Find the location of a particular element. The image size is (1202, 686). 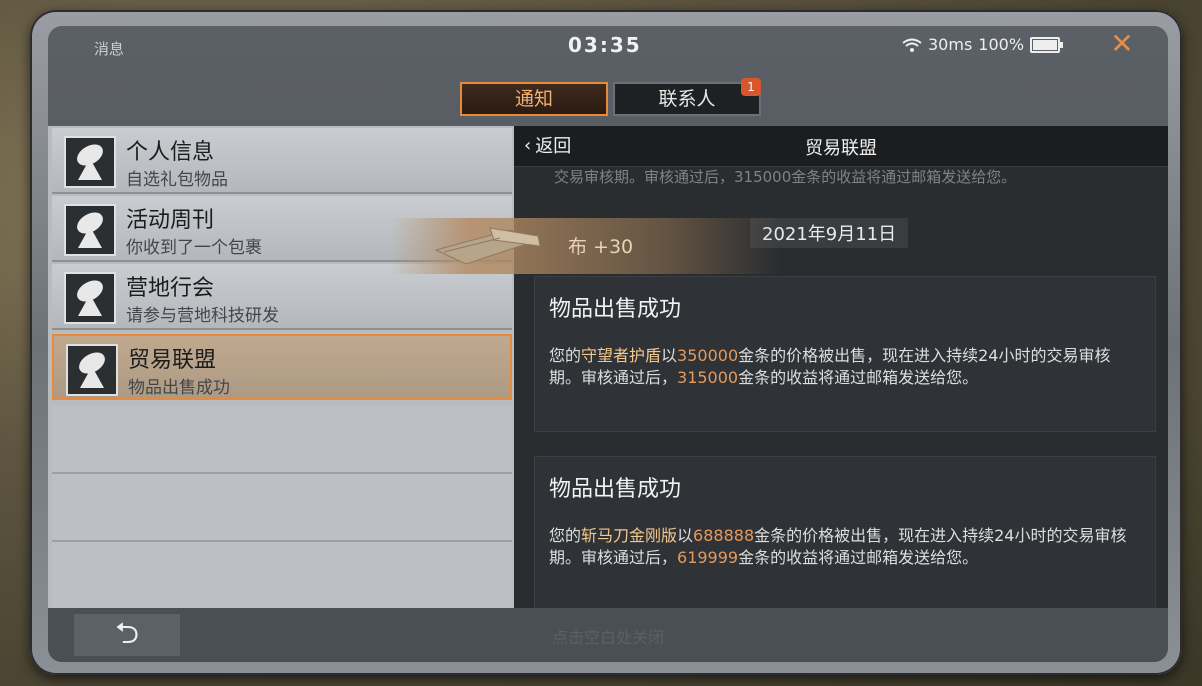

sale-price: 688888 is located at coordinates (724, 535).